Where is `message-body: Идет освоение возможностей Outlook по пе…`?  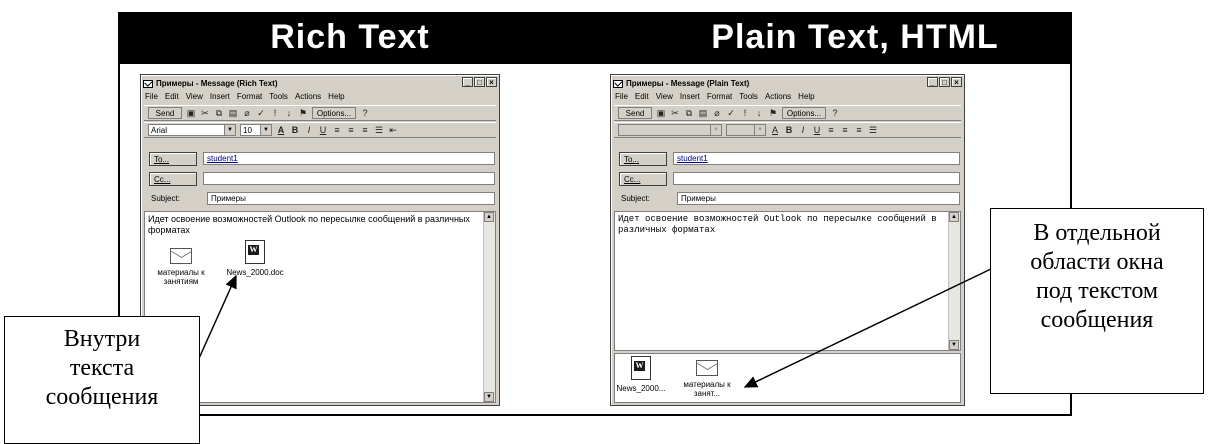 message-body: Идет освоение возможностей Outlook по пе… is located at coordinates (787, 281).